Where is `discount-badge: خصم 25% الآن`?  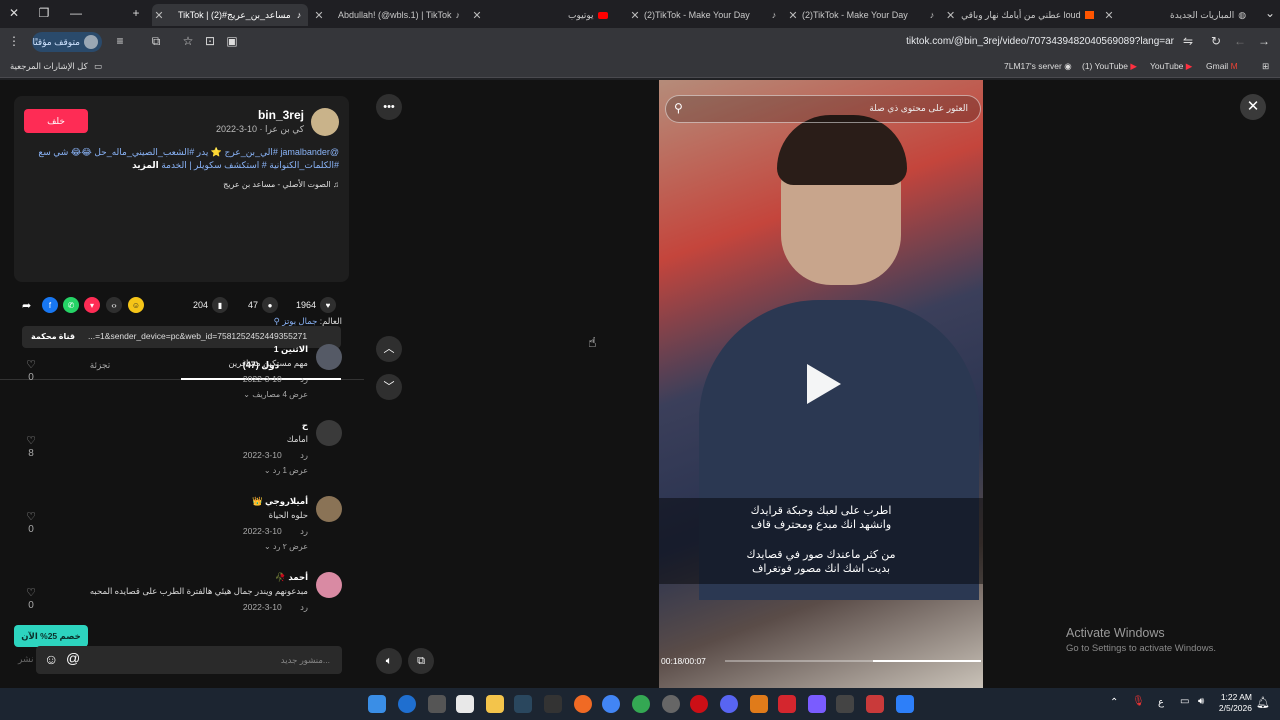
discount-badge: خصم 25% الآن is located at coordinates (51, 636).